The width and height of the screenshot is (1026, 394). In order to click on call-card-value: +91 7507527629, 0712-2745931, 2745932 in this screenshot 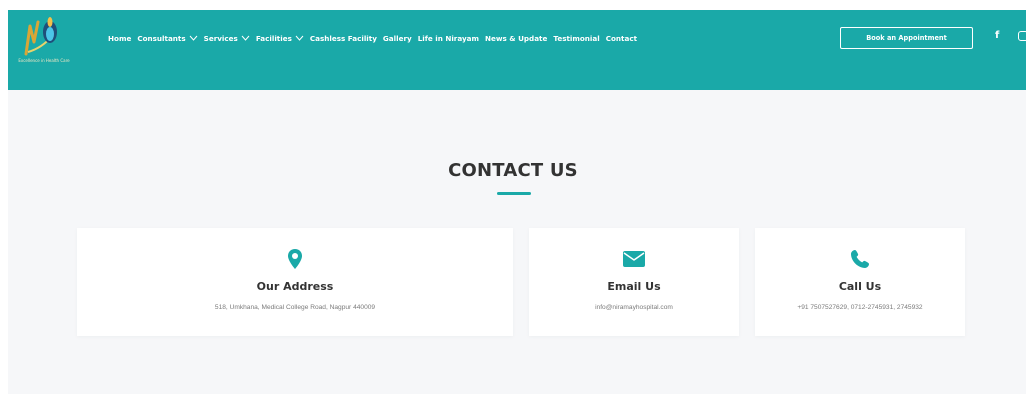, I will do `click(860, 307)`.